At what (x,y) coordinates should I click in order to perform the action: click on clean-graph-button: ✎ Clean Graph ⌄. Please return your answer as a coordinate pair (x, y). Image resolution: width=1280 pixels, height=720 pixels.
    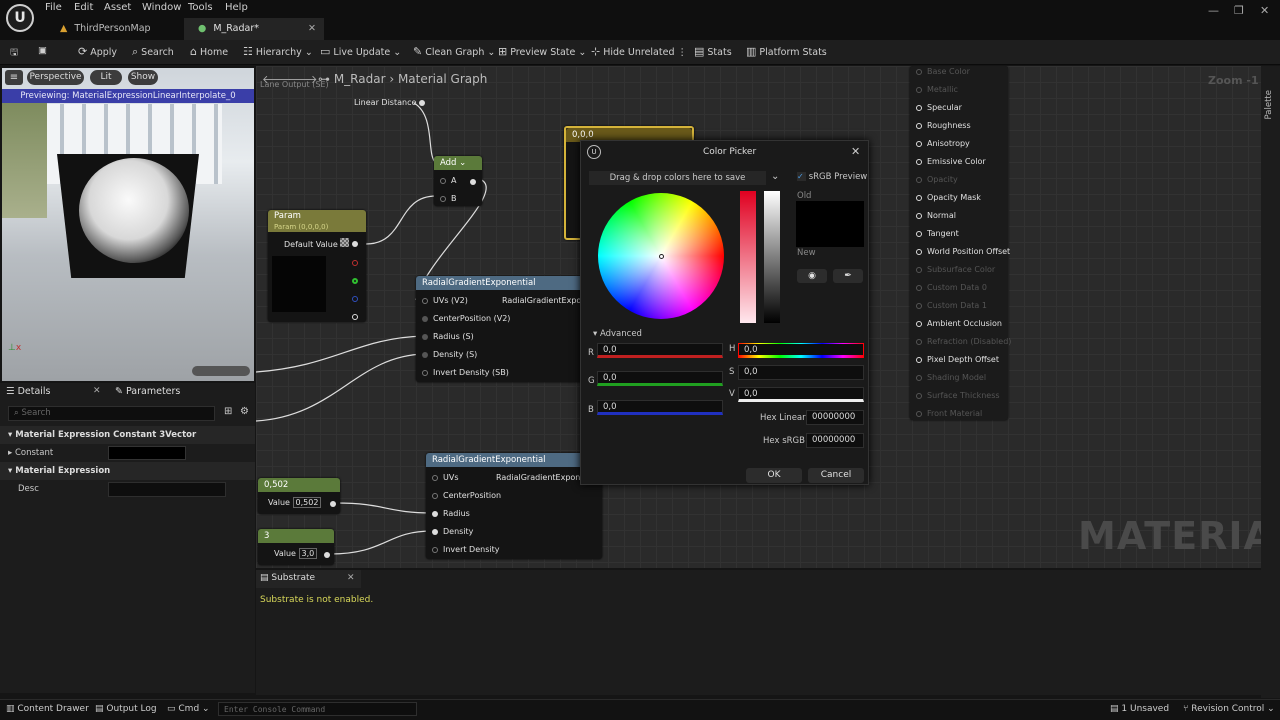
    Looking at the image, I should click on (454, 51).